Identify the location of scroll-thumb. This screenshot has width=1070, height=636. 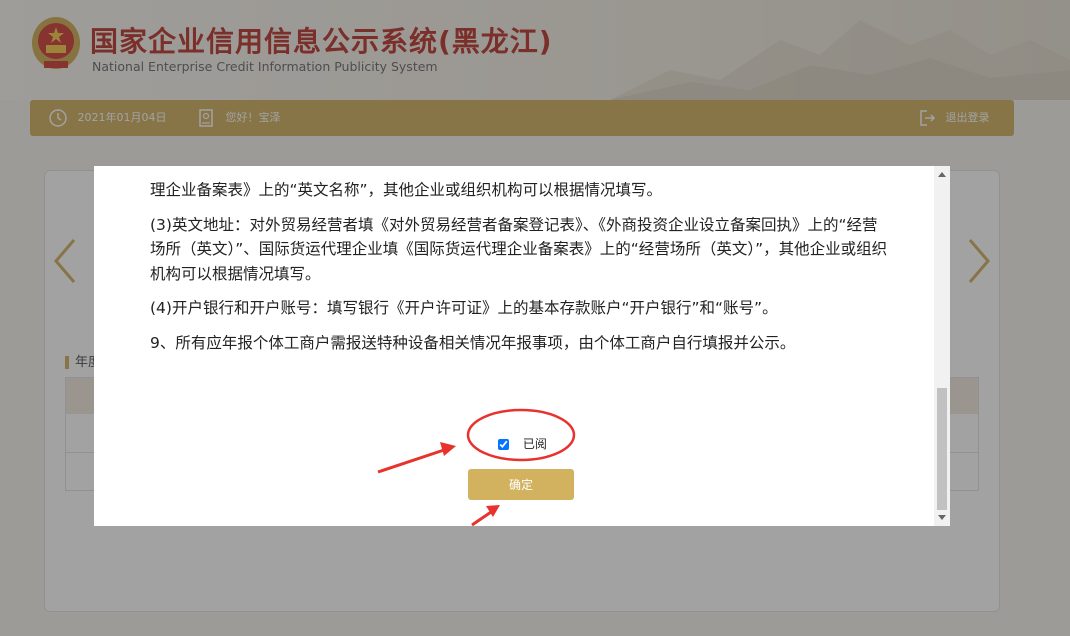
(942, 449).